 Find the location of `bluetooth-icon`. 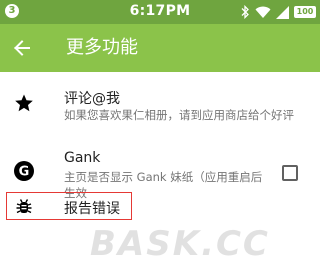

bluetooth-icon is located at coordinates (245, 12).